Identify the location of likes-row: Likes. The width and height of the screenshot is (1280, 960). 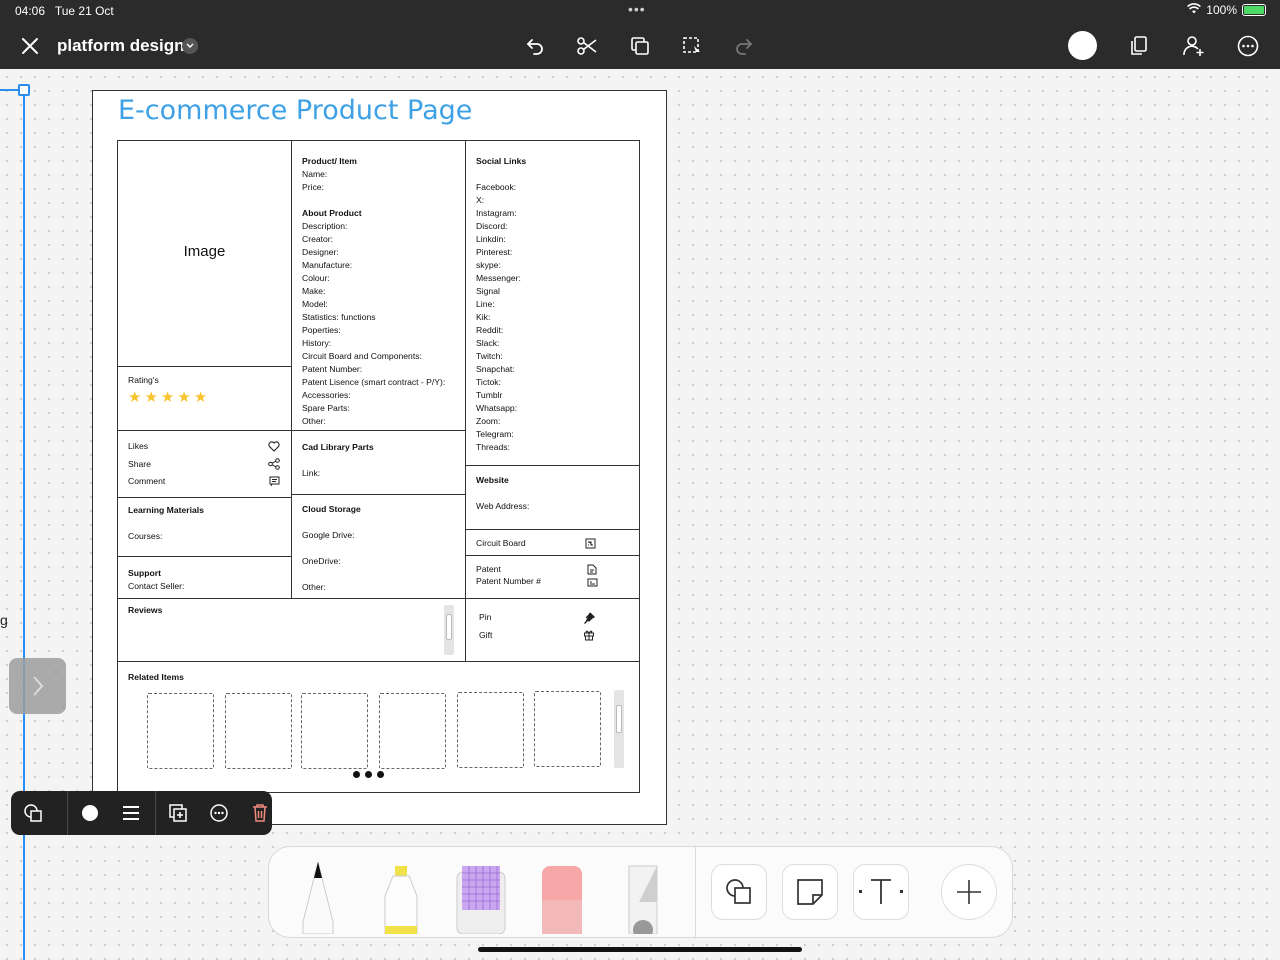
(204, 447).